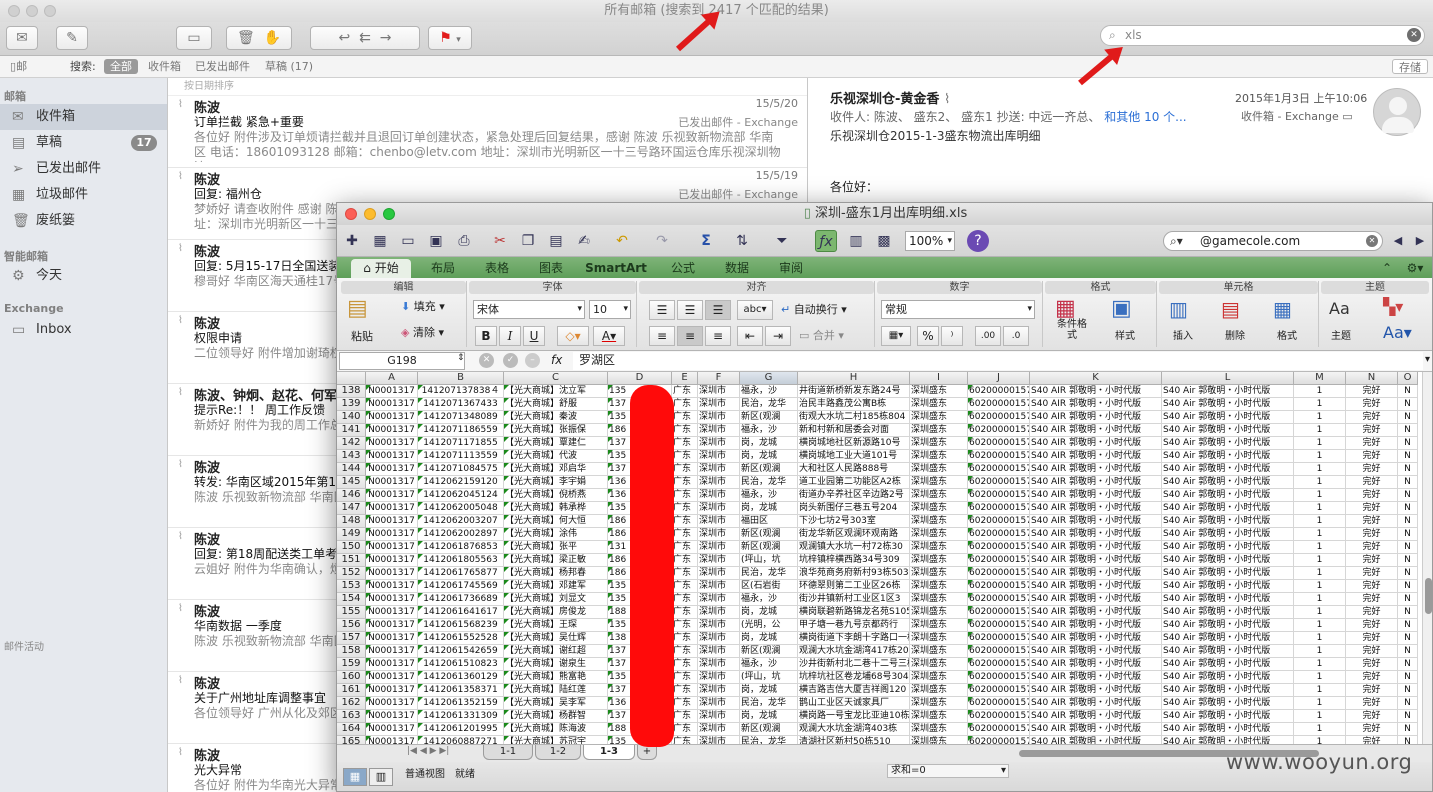  What do you see at coordinates (351, 443) in the screenshot?
I see `row-header: 142` at bounding box center [351, 443].